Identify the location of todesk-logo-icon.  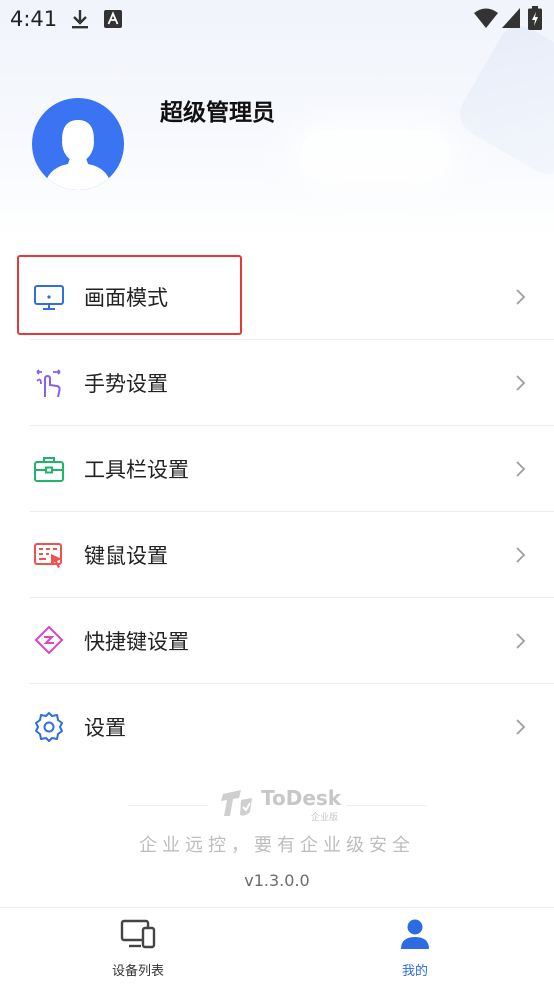
(236, 803).